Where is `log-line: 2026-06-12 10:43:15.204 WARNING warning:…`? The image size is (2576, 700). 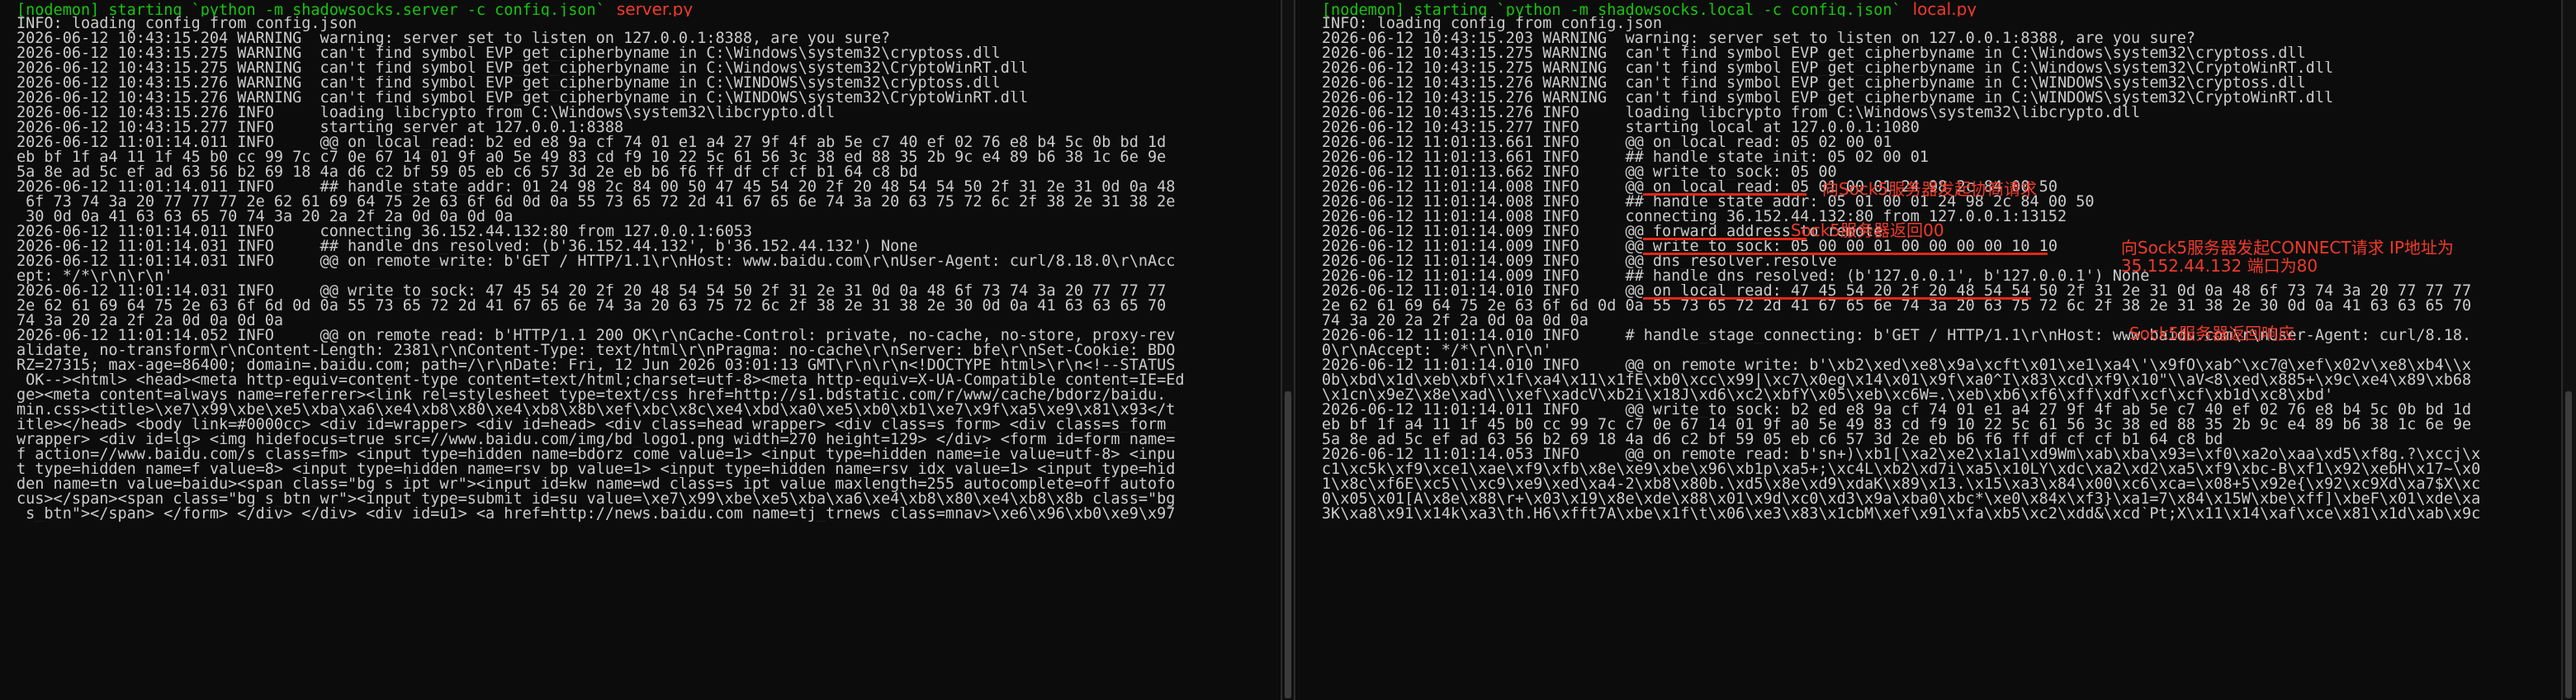 log-line: 2026-06-12 10:43:15.204 WARNING warning:… is located at coordinates (454, 38).